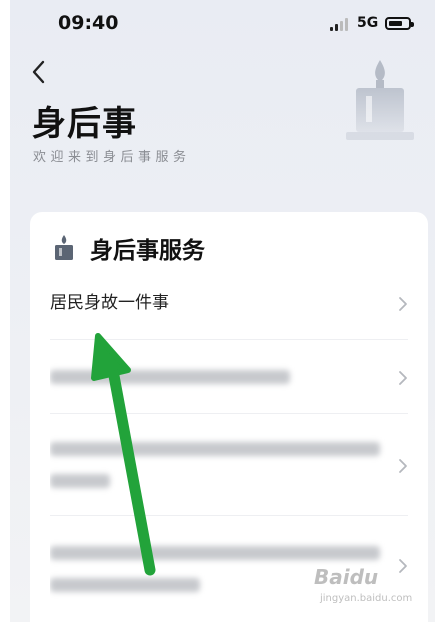  I want to click on chevron-left-icon, so click(38, 72).